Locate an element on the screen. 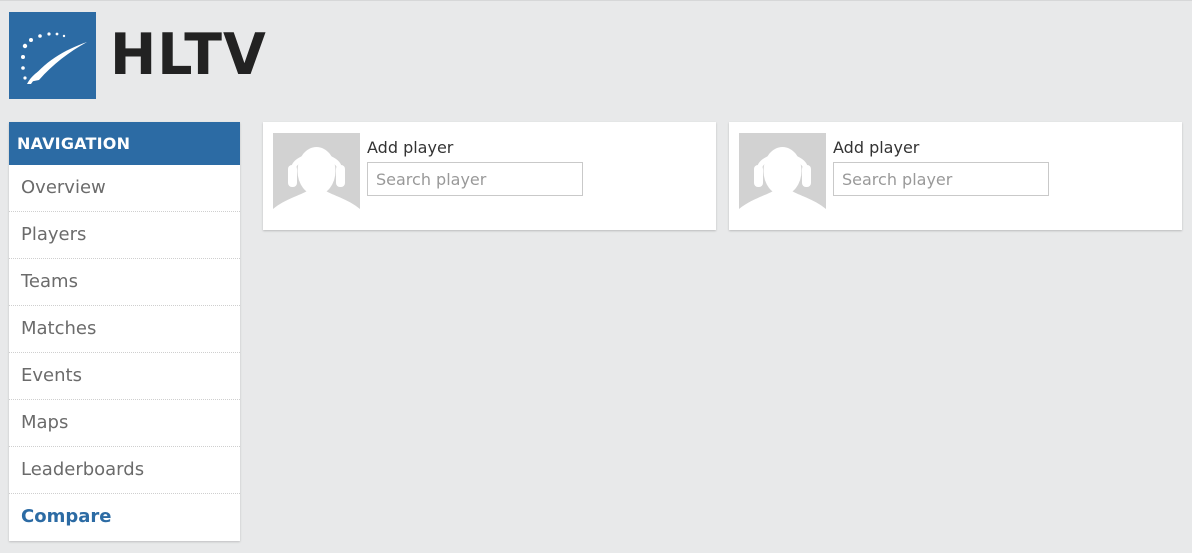 This screenshot has width=1192, height=553. navigation-header: NAVIGATION is located at coordinates (124, 143).